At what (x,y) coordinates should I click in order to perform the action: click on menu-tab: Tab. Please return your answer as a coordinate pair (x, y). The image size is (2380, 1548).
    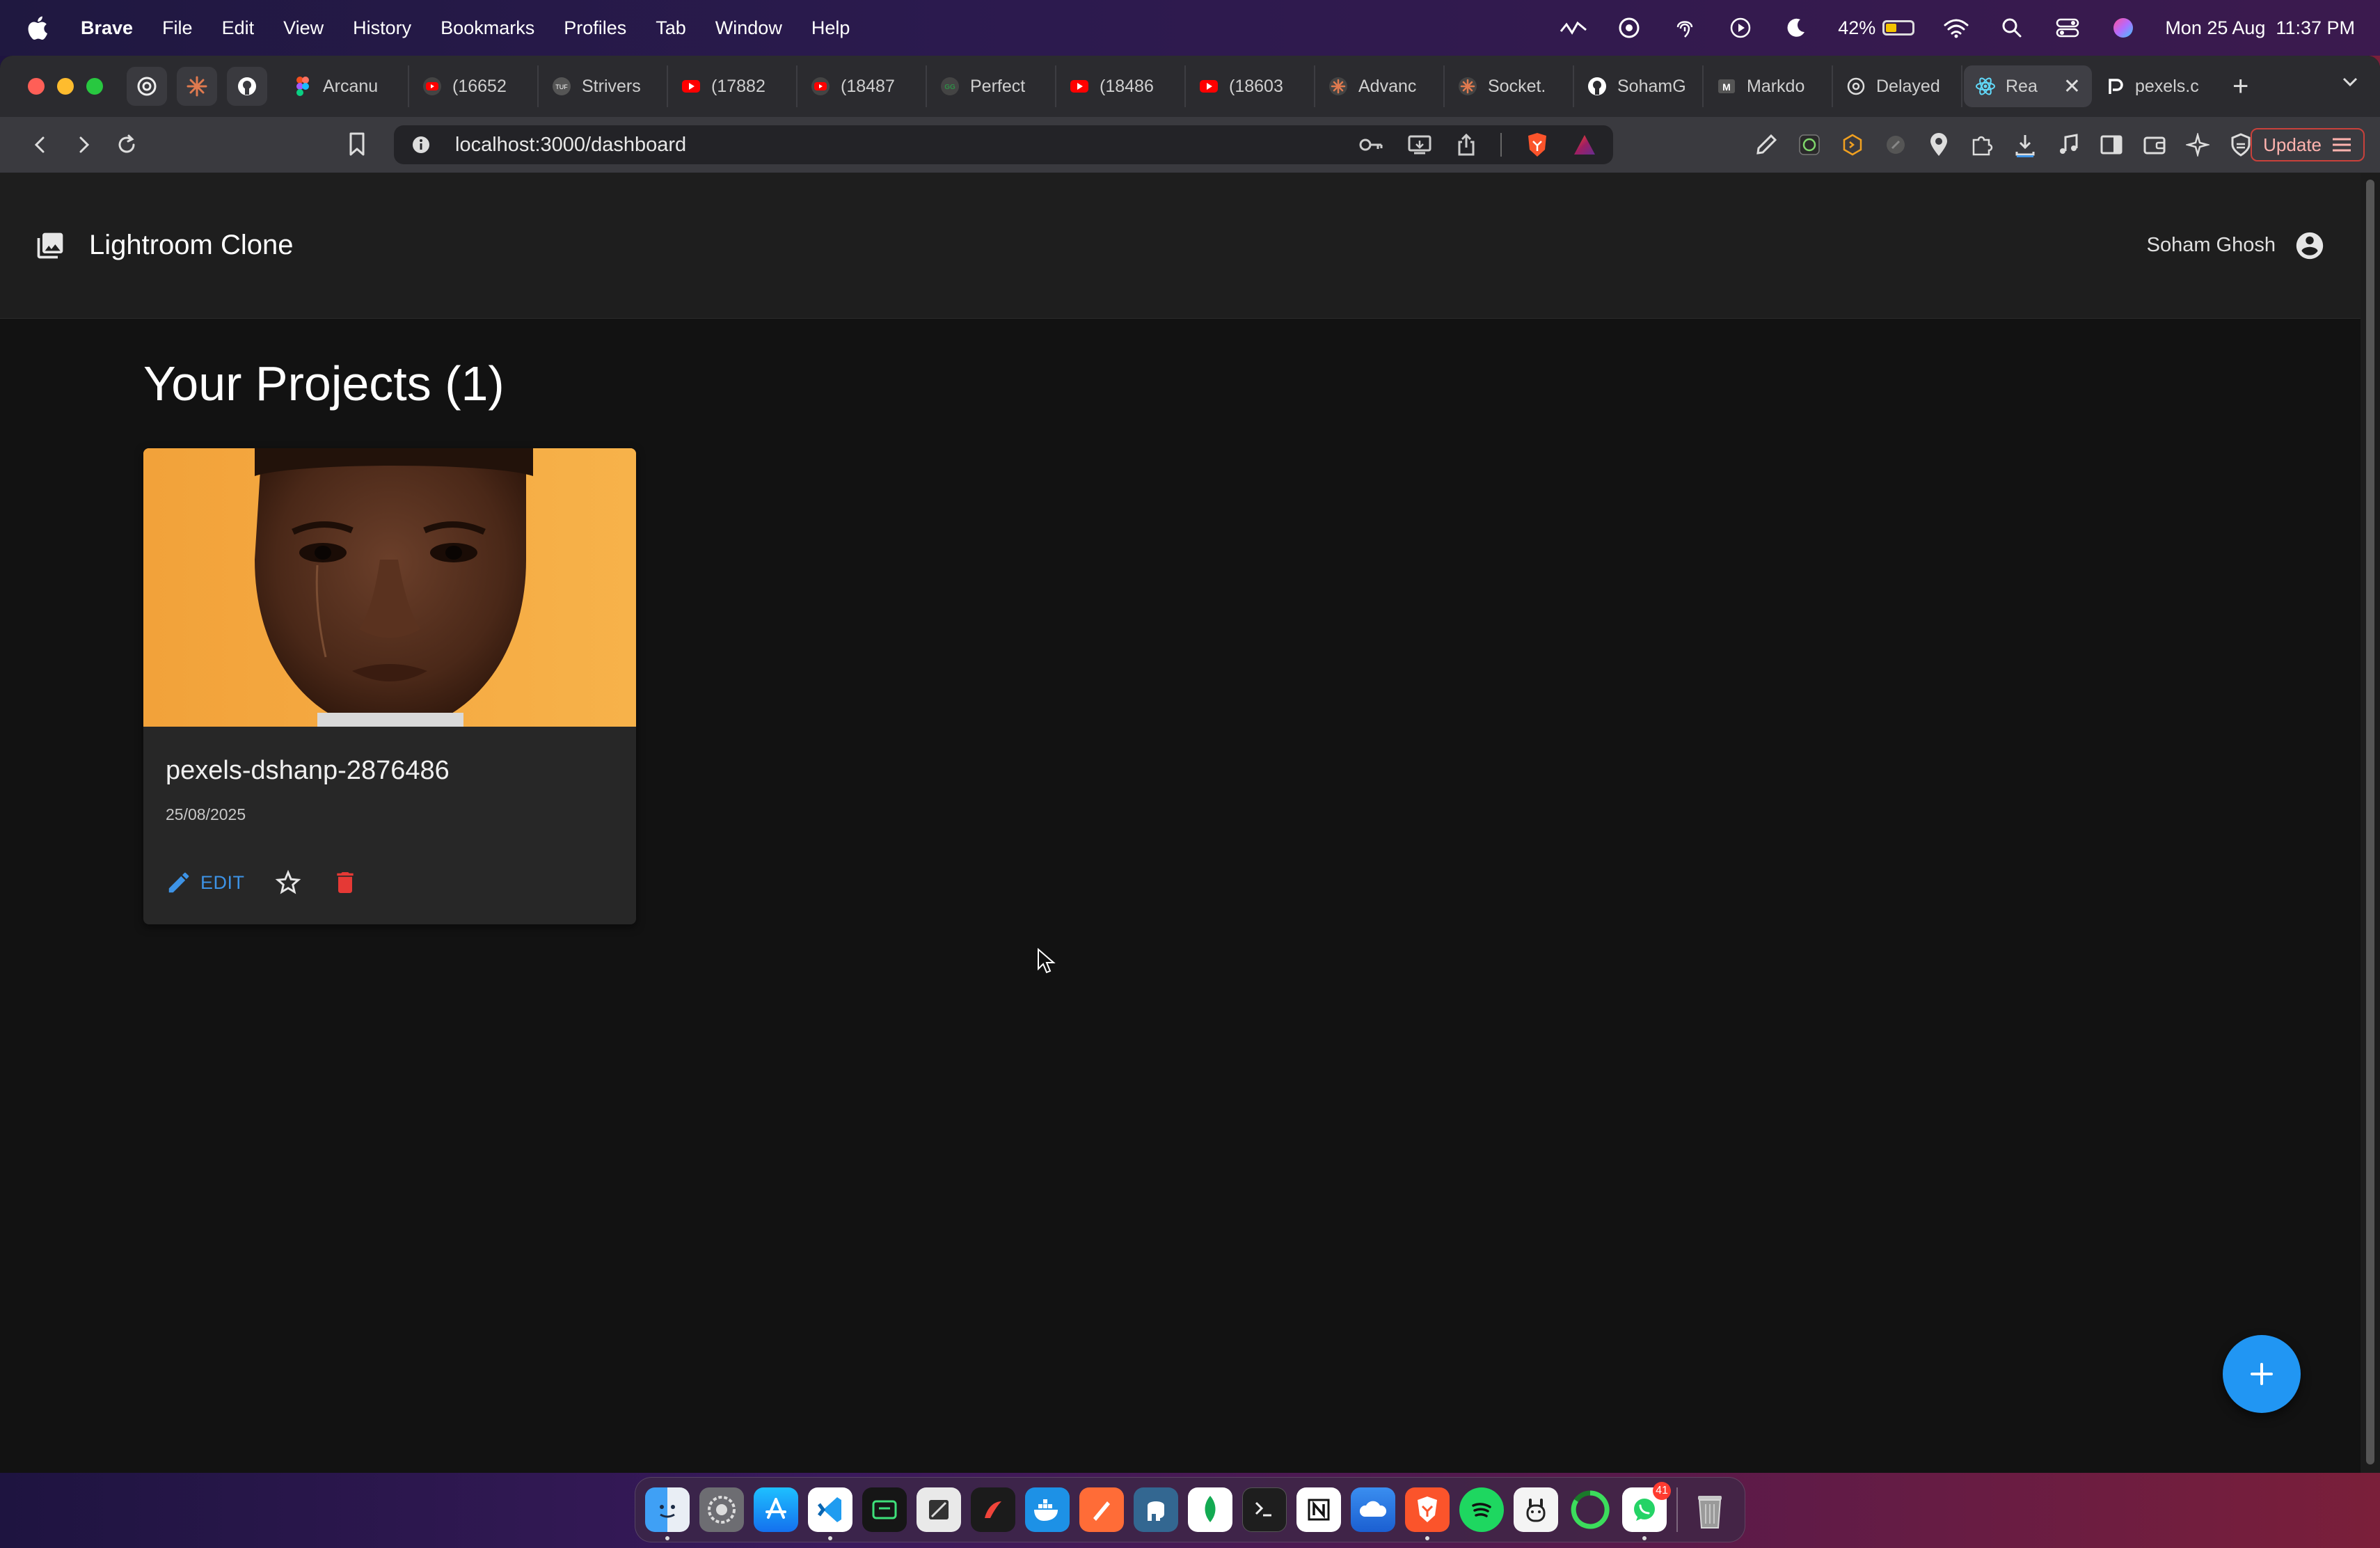
    Looking at the image, I should click on (671, 28).